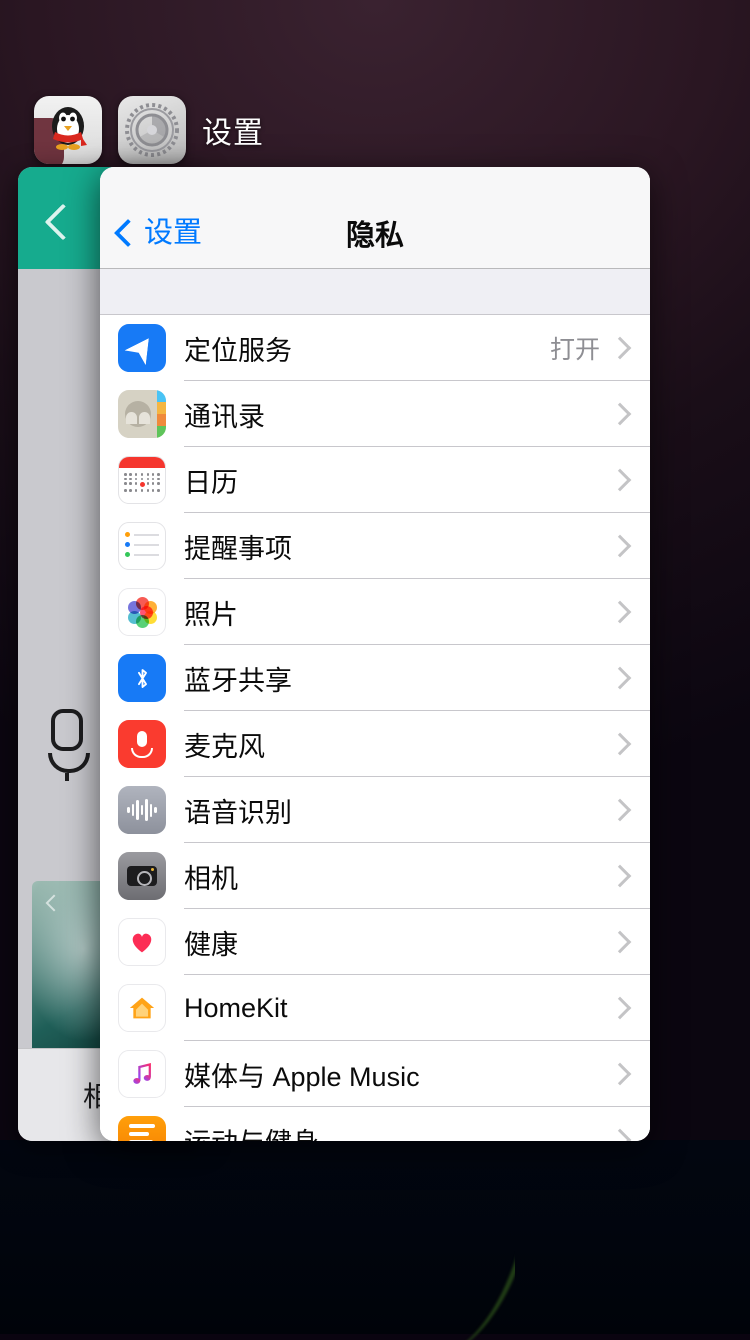 The width and height of the screenshot is (750, 1340). I want to click on list-item: 通讯录, so click(375, 414).